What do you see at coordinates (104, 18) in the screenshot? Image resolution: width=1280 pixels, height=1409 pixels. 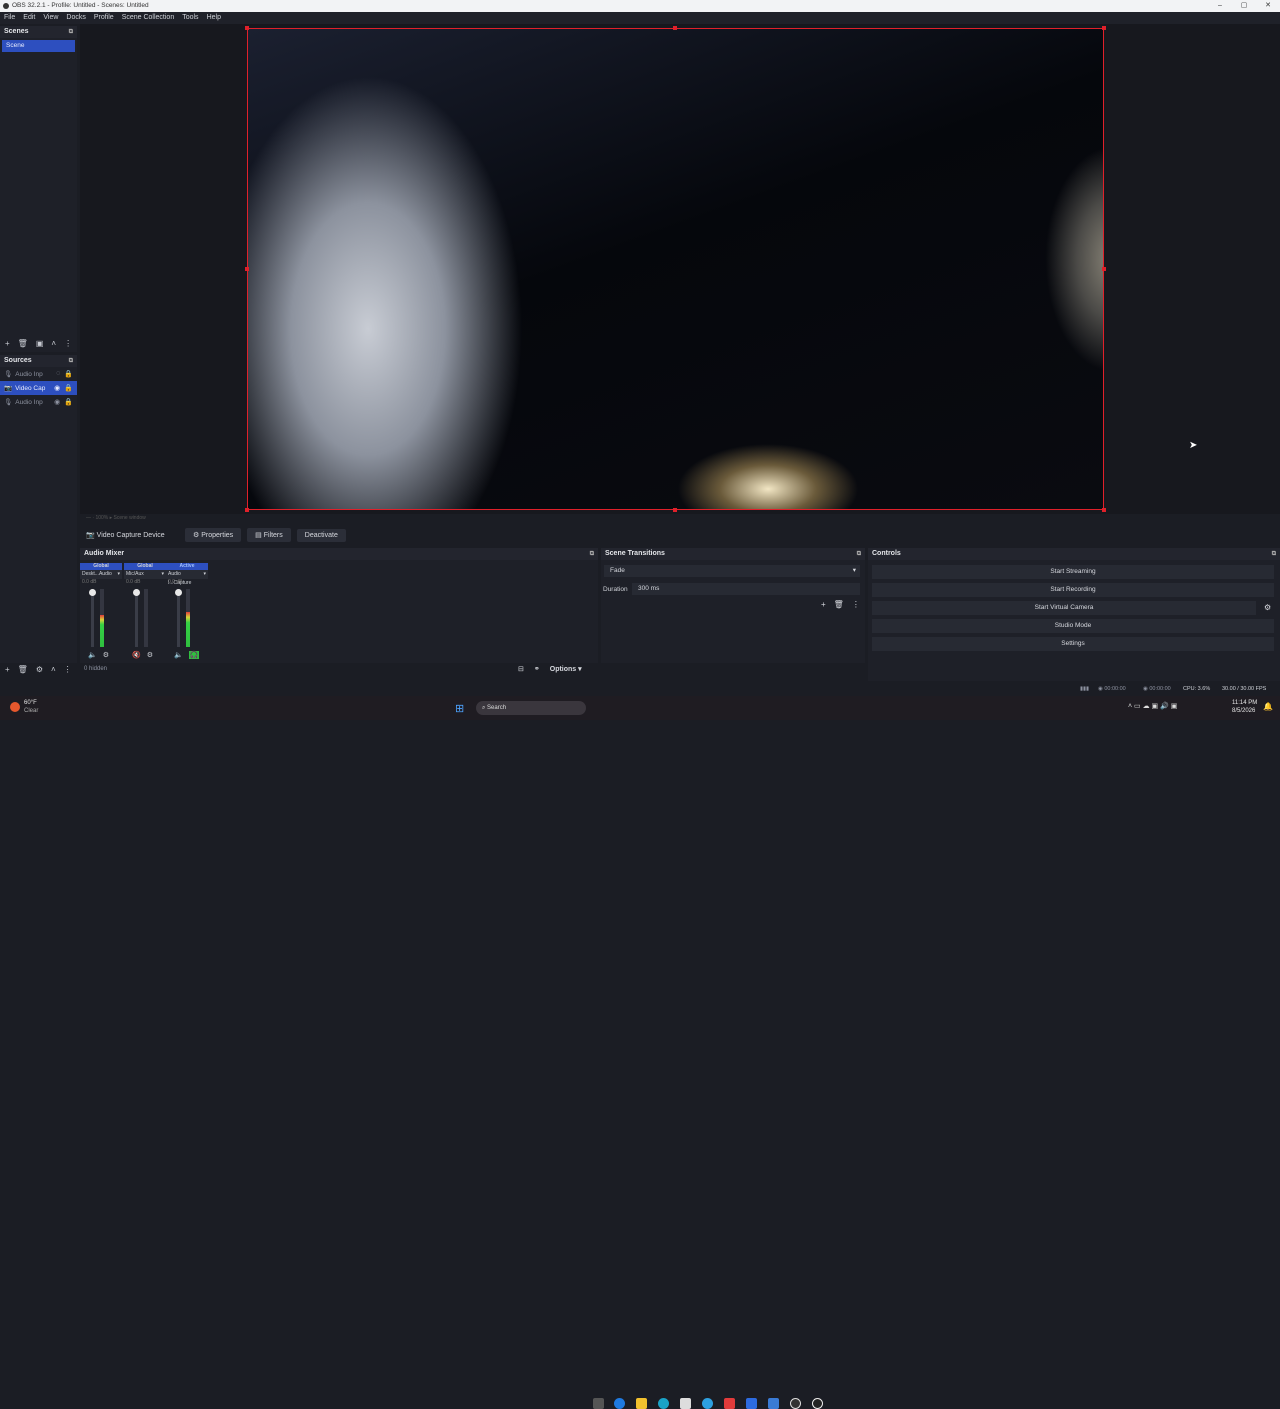 I see `menu-profile: Profile` at bounding box center [104, 18].